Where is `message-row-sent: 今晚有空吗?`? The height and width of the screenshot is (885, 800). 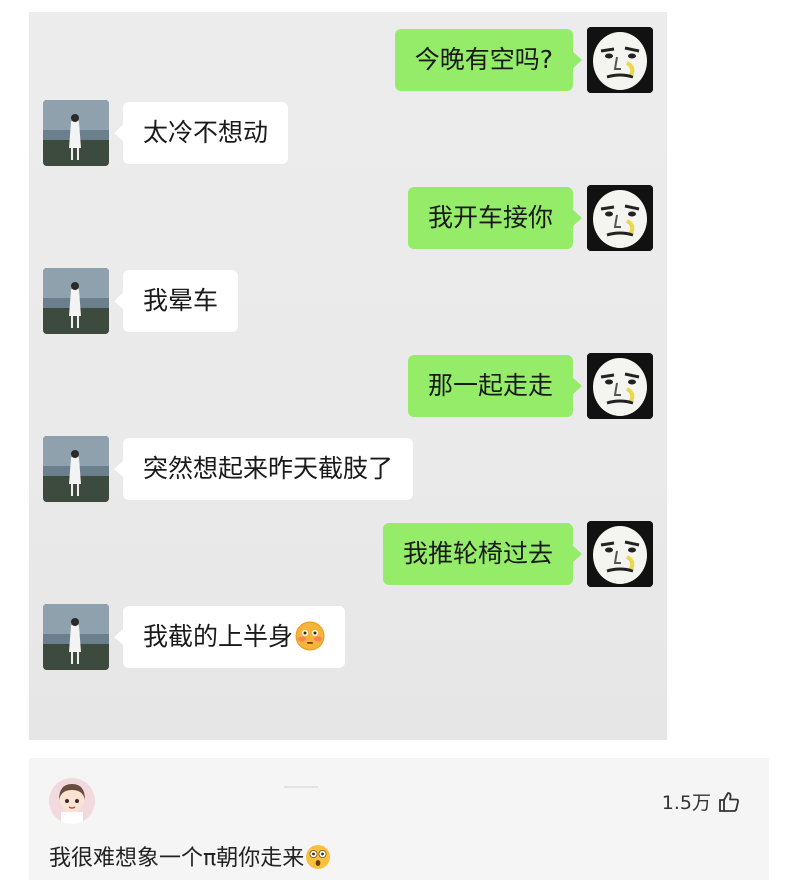 message-row-sent: 今晚有空吗? is located at coordinates (523, 60).